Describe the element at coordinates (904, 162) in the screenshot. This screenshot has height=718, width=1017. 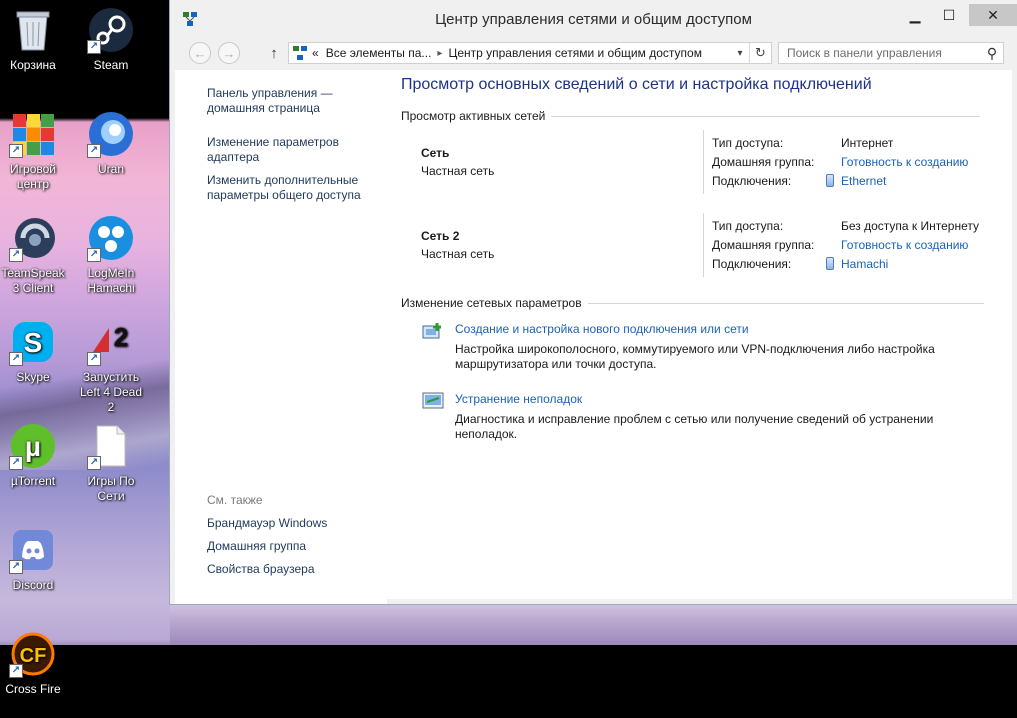
I see `network-1-homegroup-link: Готовность к созданию` at that location.